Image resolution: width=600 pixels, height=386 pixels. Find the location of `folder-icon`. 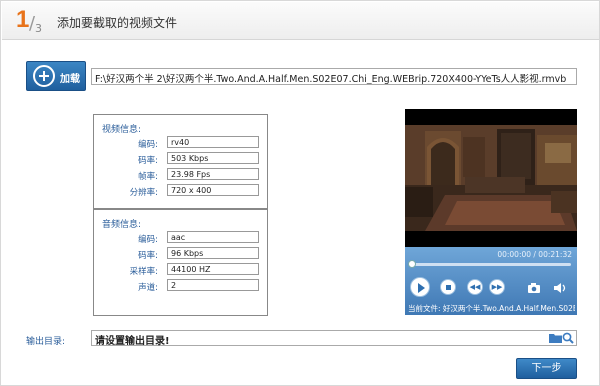

folder-icon is located at coordinates (555, 338).